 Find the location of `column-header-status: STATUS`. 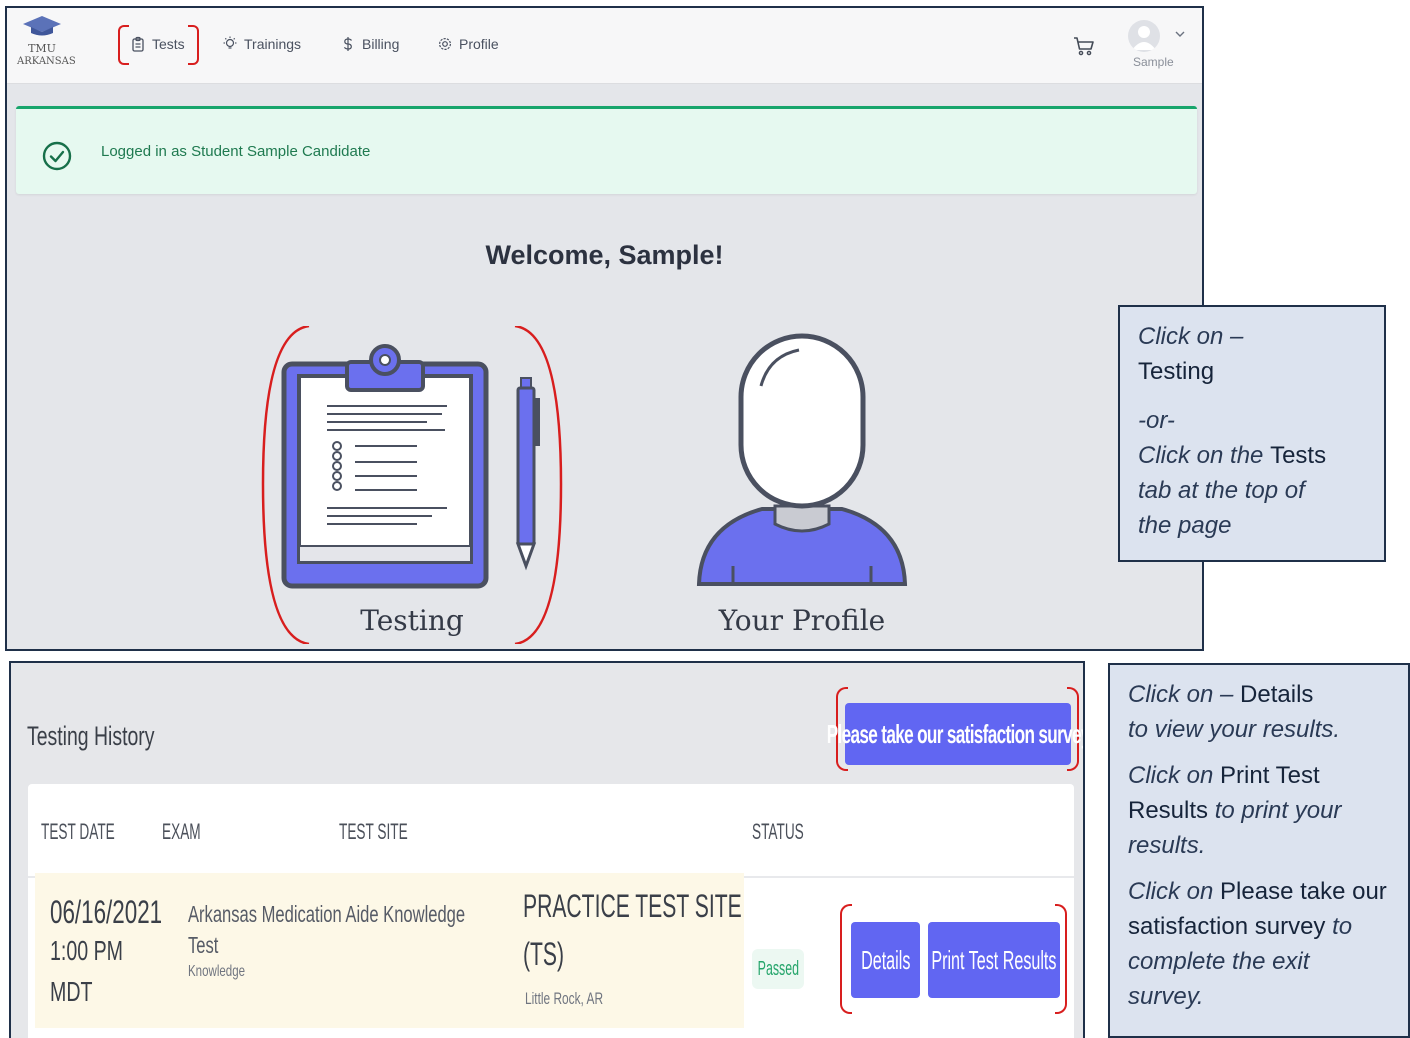

column-header-status: STATUS is located at coordinates (778, 831).